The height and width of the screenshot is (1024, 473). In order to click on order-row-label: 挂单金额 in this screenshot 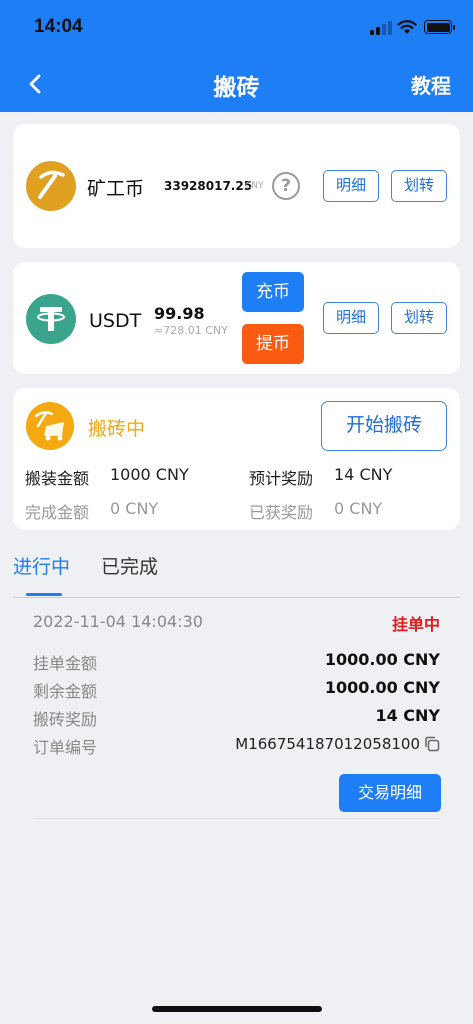, I will do `click(65, 663)`.